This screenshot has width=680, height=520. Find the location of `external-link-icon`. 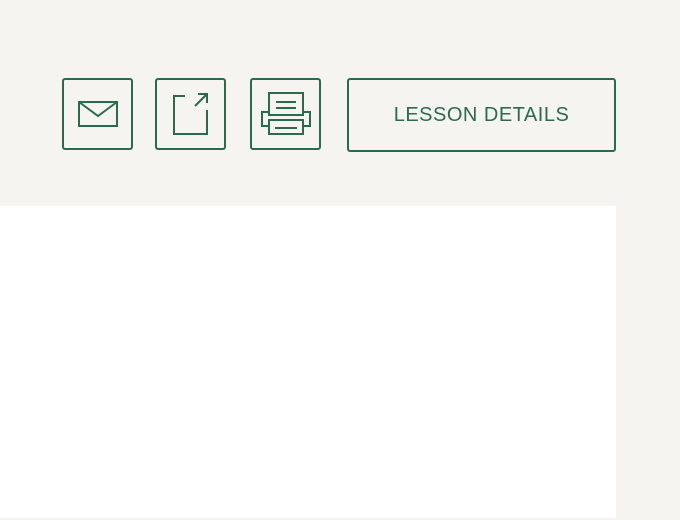

external-link-icon is located at coordinates (190, 114).